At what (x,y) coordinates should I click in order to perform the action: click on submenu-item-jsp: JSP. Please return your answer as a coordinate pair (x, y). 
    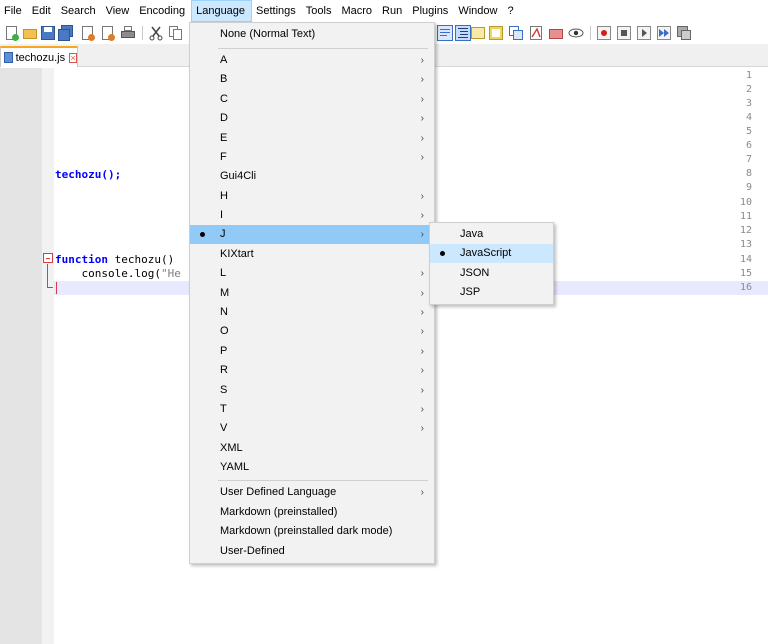
    Looking at the image, I should click on (491, 292).